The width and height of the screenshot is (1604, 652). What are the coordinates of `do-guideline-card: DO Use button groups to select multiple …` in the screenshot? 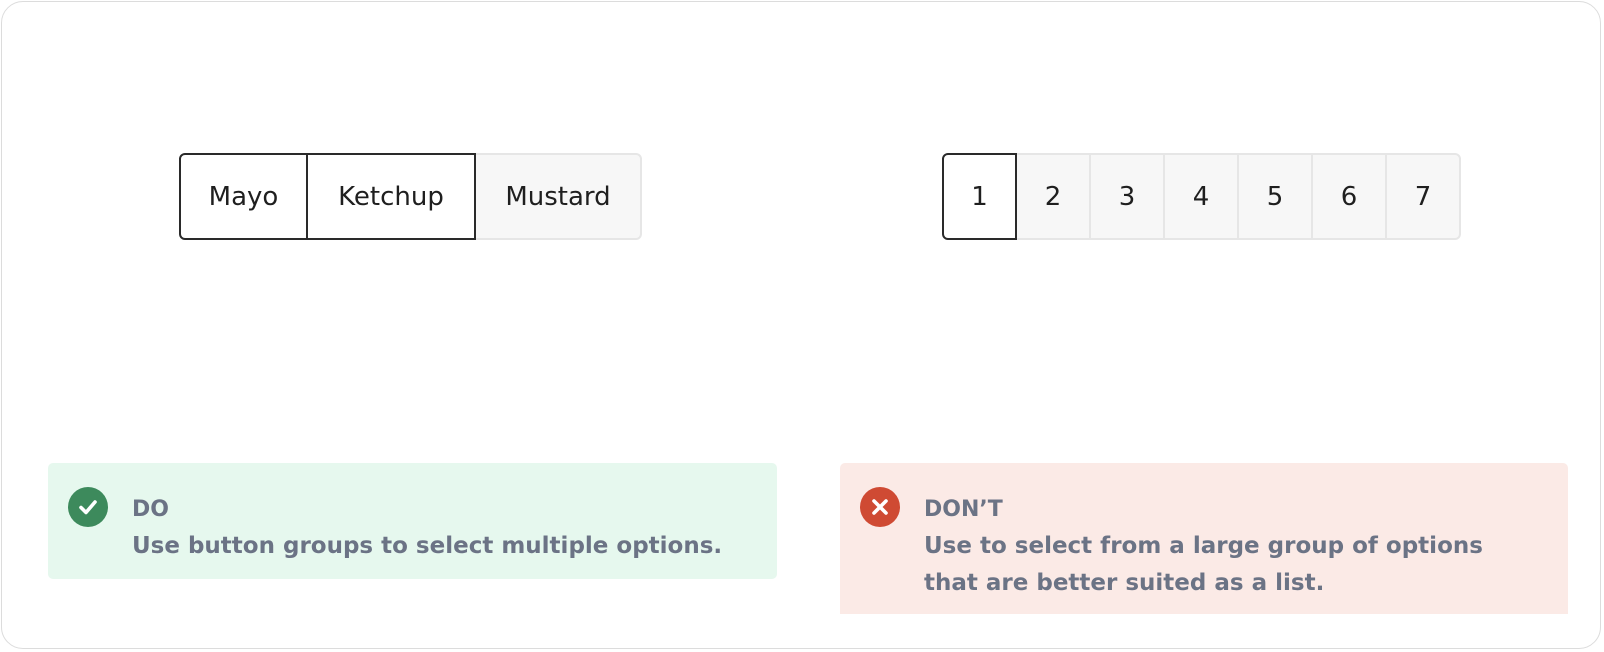 It's located at (412, 521).